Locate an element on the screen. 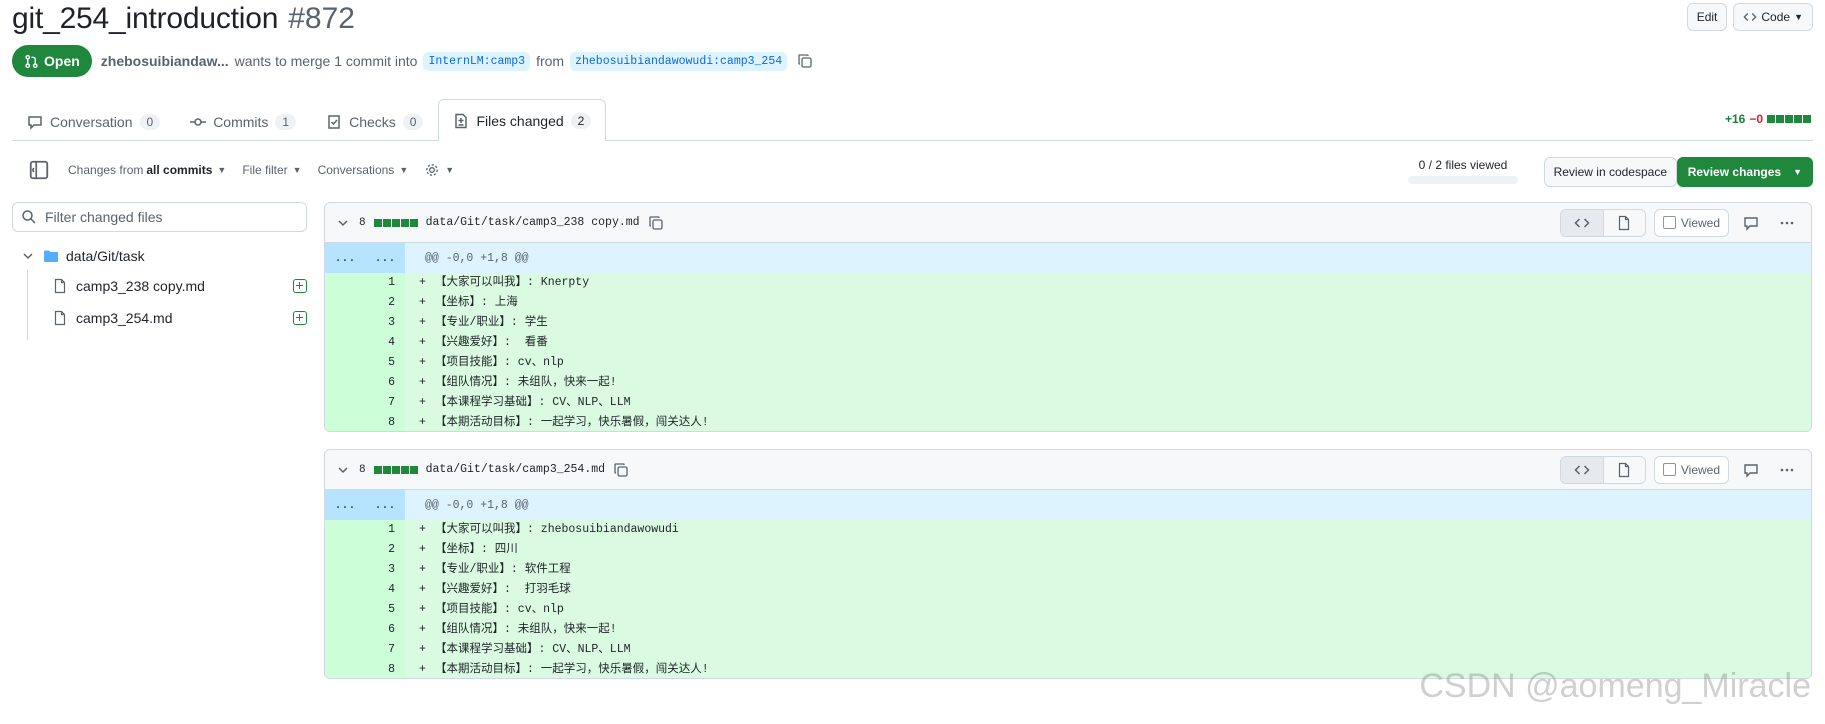  tab-label: Checks is located at coordinates (372, 121).